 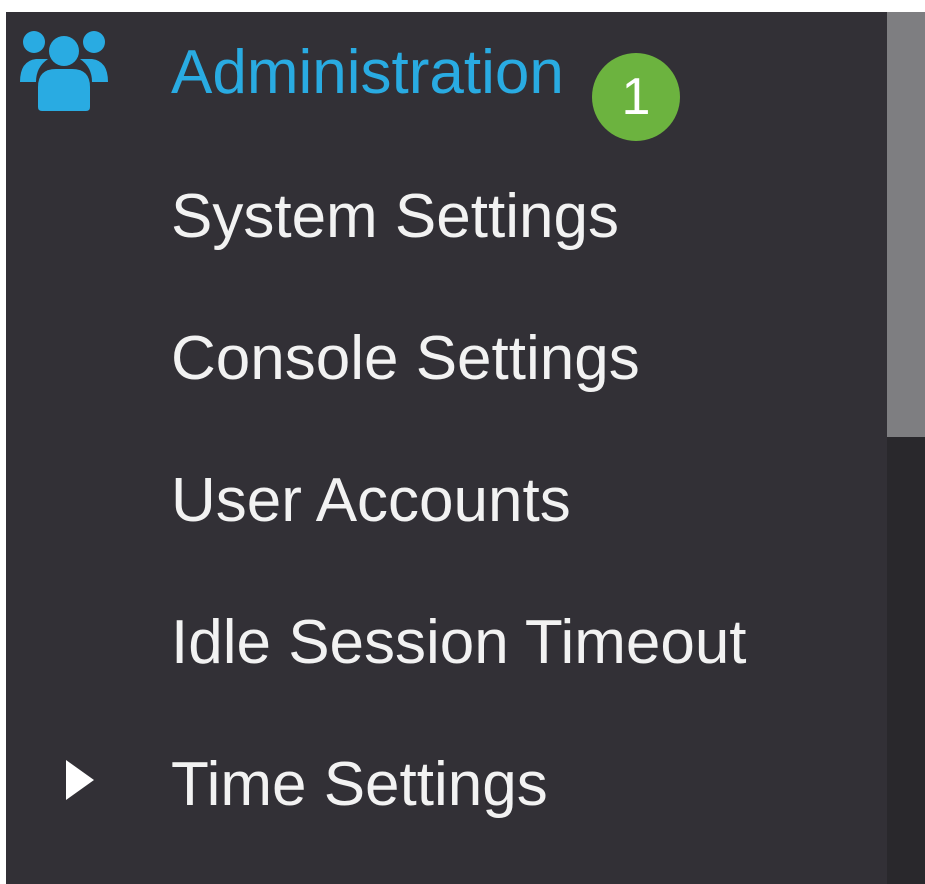 I want to click on users-icon, so click(x=64, y=71).